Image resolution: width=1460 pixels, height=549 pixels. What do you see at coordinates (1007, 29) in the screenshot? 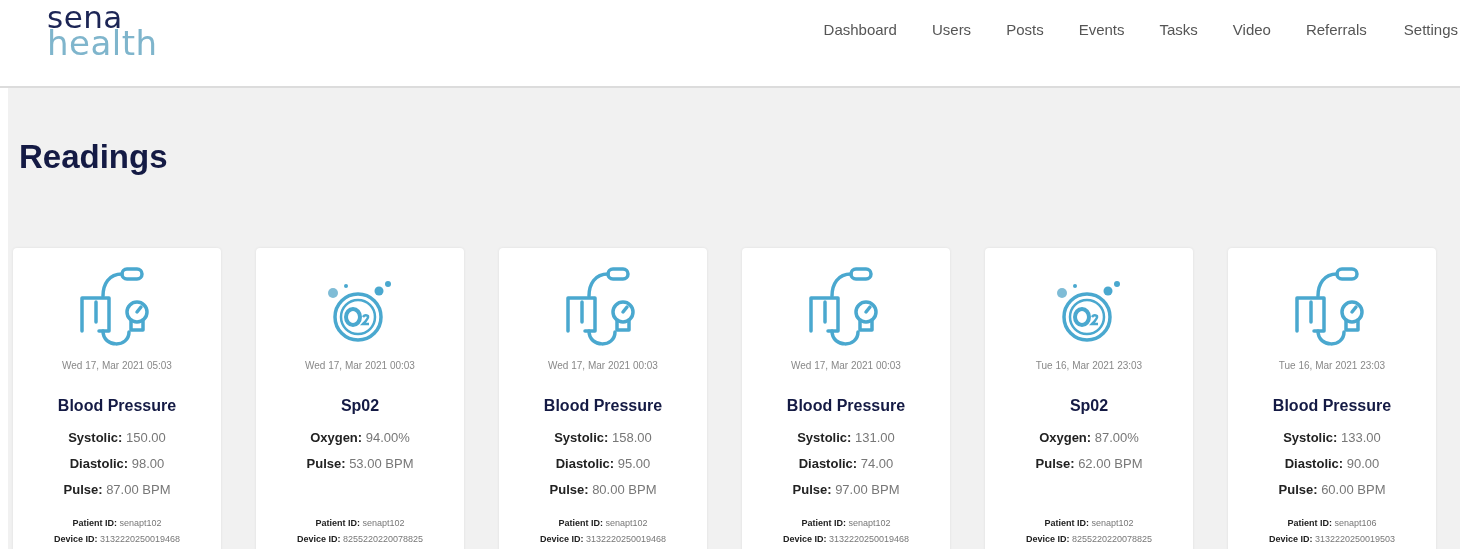
I see `nav-link: Posts` at bounding box center [1007, 29].